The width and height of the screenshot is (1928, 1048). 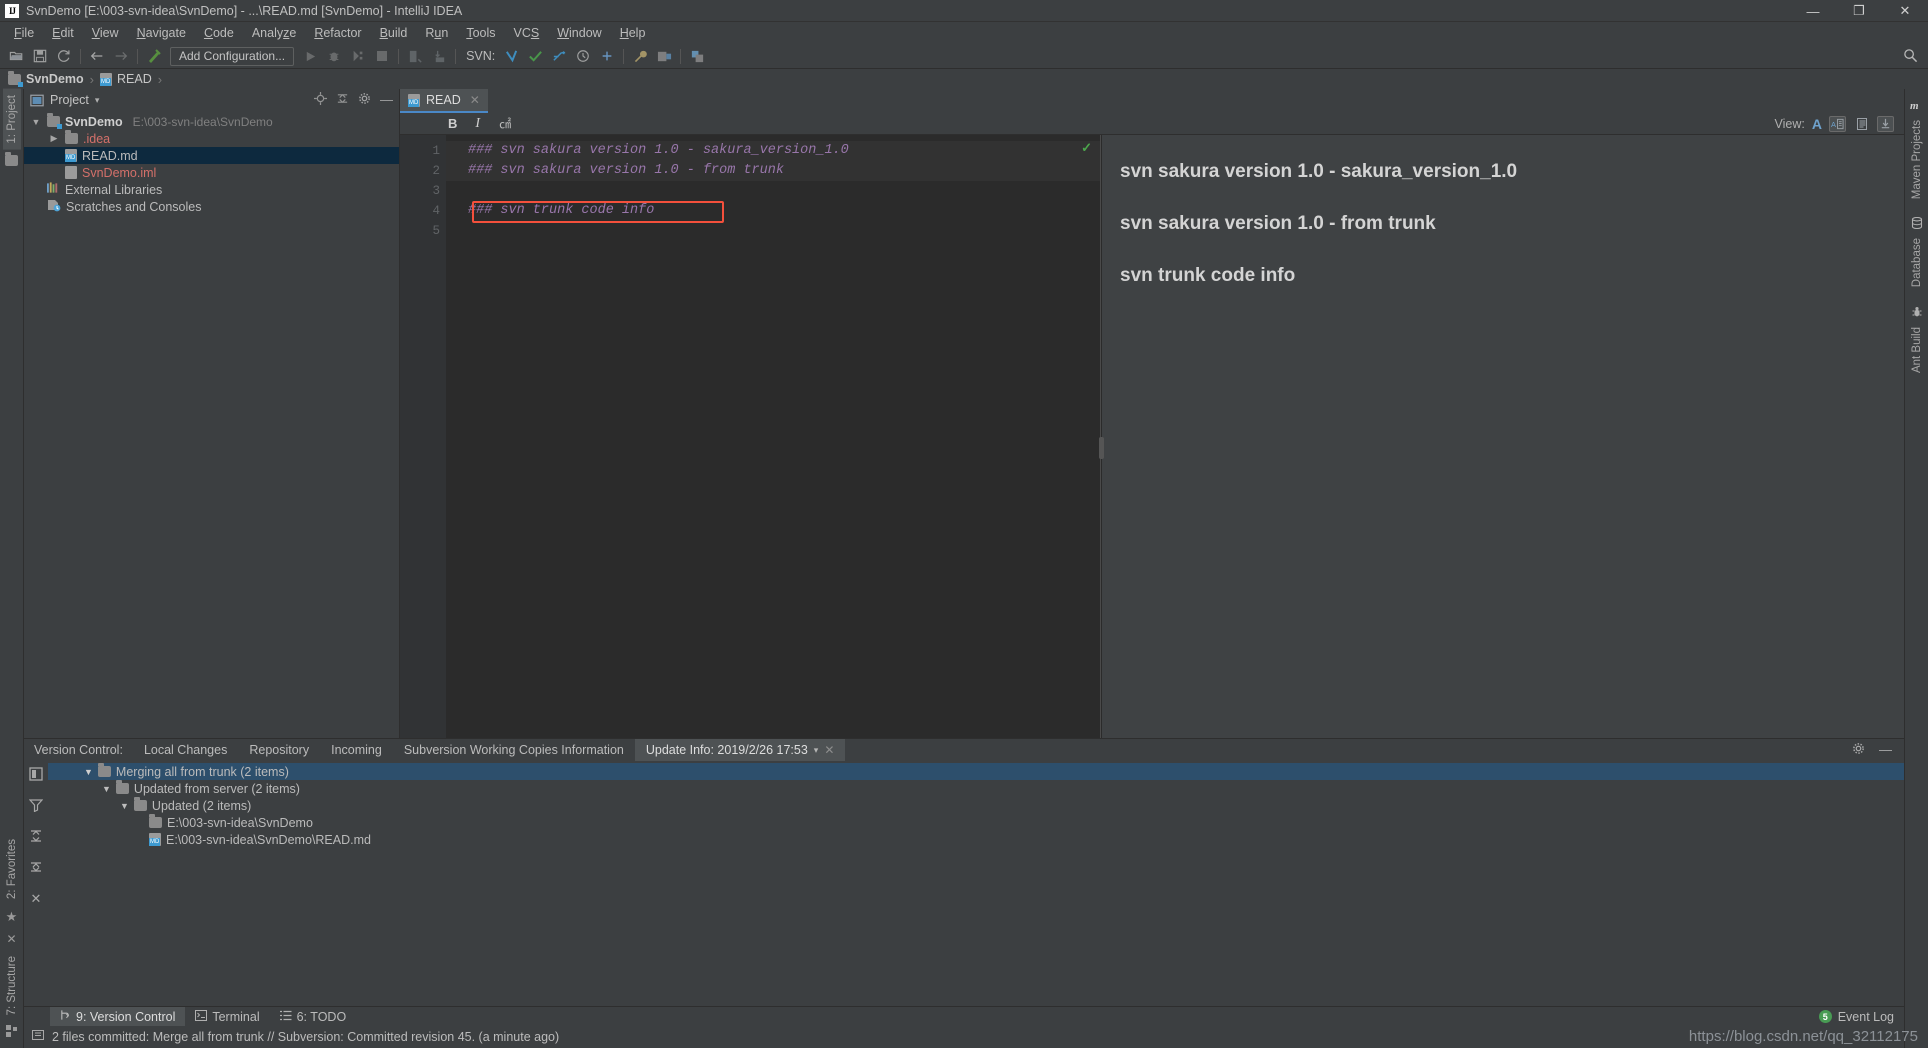 What do you see at coordinates (444, 101) in the screenshot?
I see `editor-tab-read: READ ✕` at bounding box center [444, 101].